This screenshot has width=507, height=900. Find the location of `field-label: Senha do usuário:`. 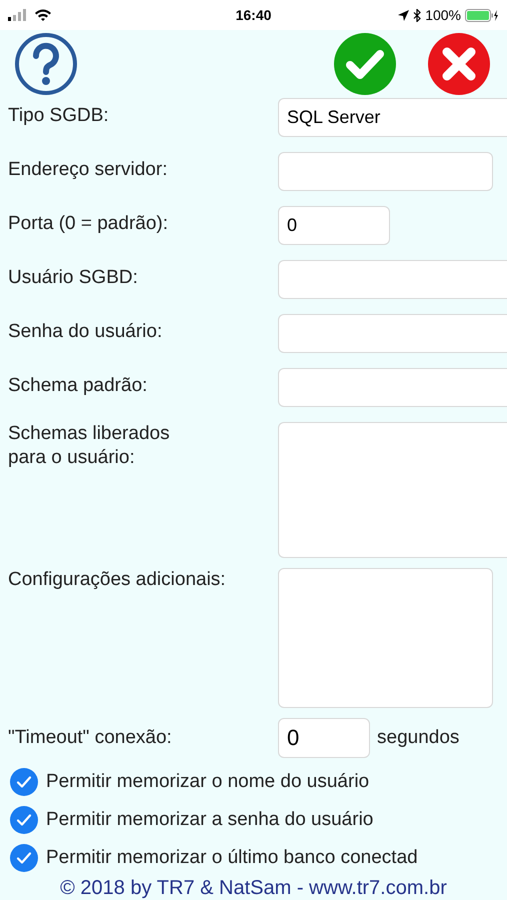

field-label: Senha do usuário: is located at coordinates (86, 332).